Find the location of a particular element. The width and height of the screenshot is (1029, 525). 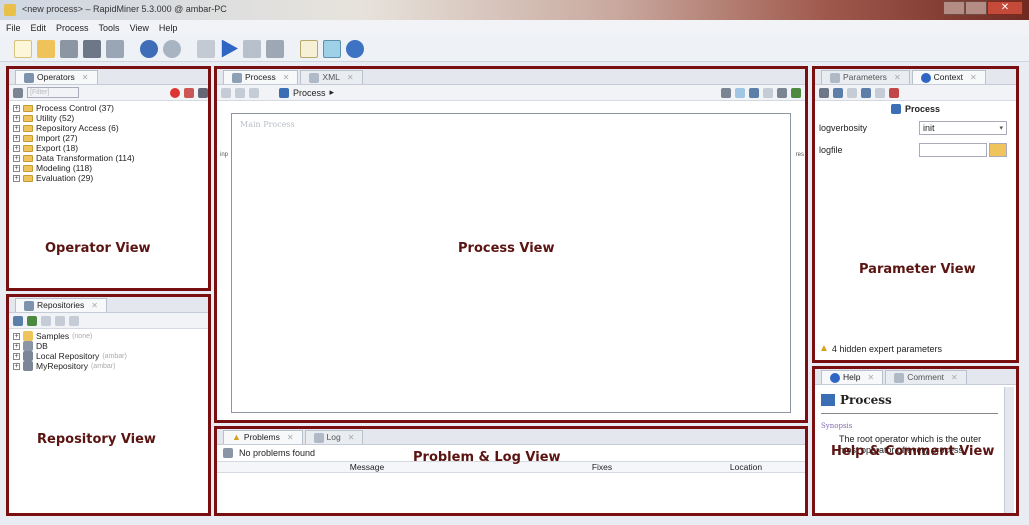

new-operator-icon is located at coordinates (18, 92).